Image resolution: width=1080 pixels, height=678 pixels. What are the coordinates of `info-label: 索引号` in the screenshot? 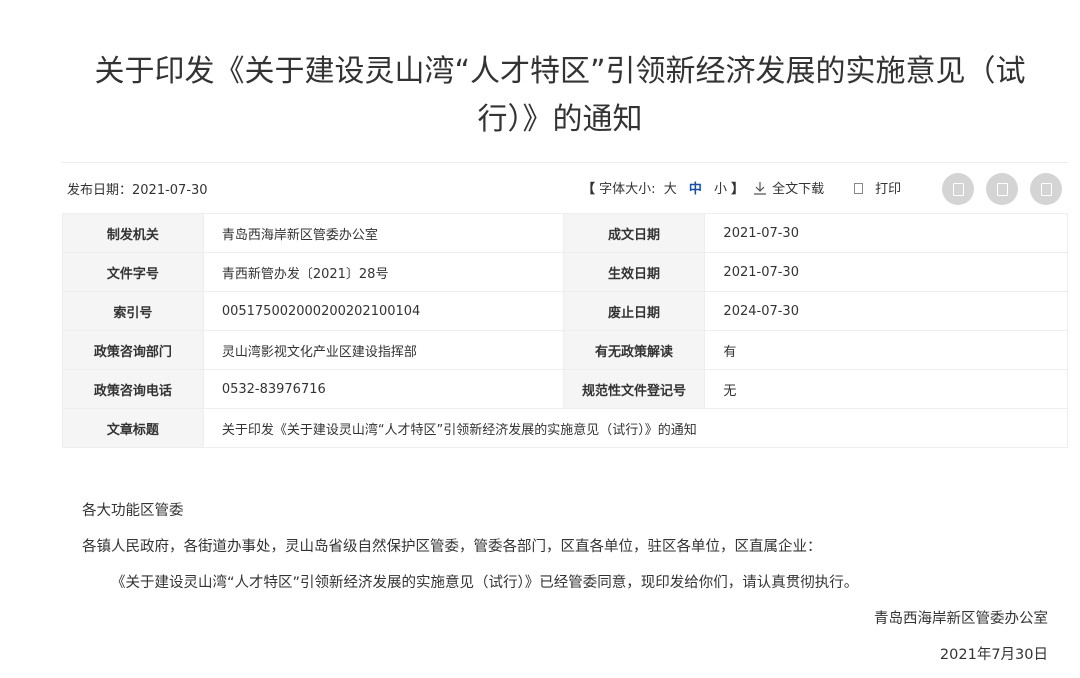 It's located at (133, 311).